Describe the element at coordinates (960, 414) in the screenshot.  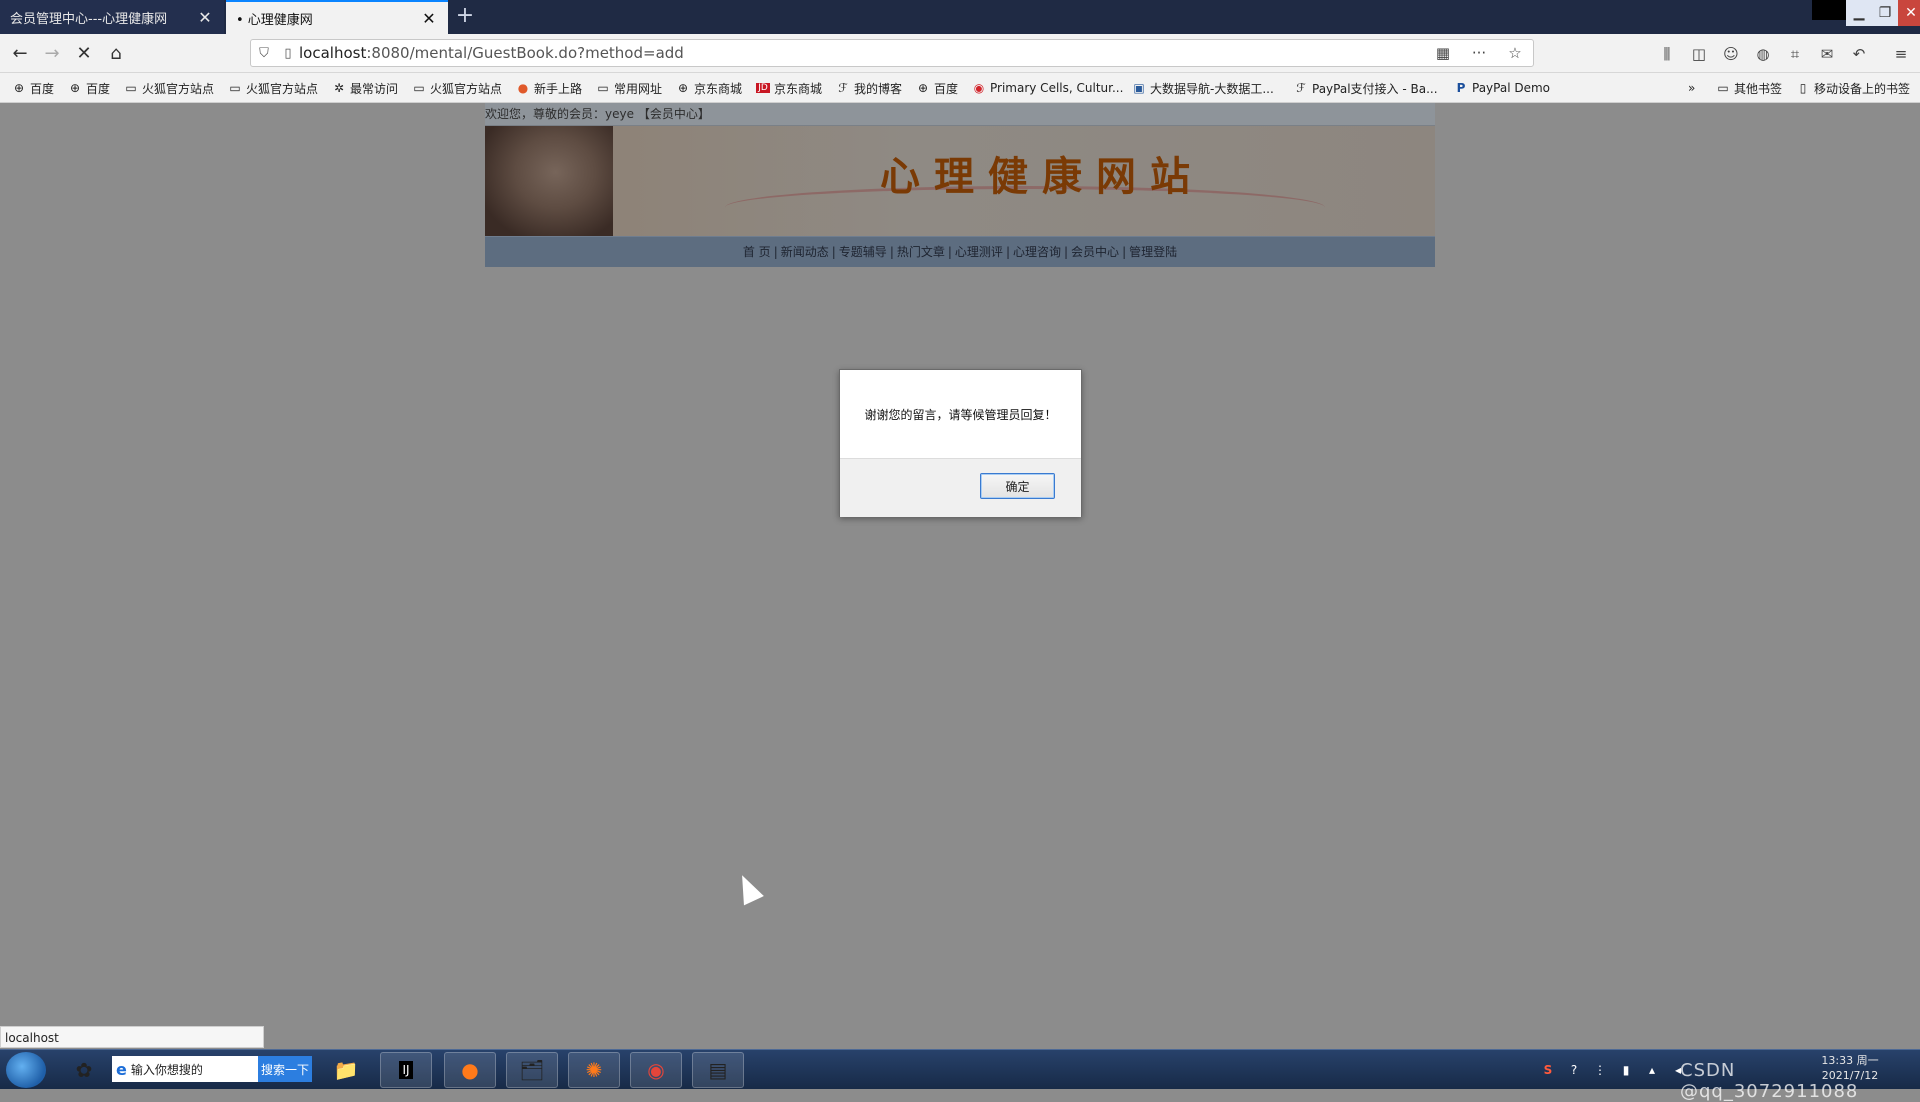
I see `alert-message: 谢谢您的留言，请等候管理员回复！` at that location.